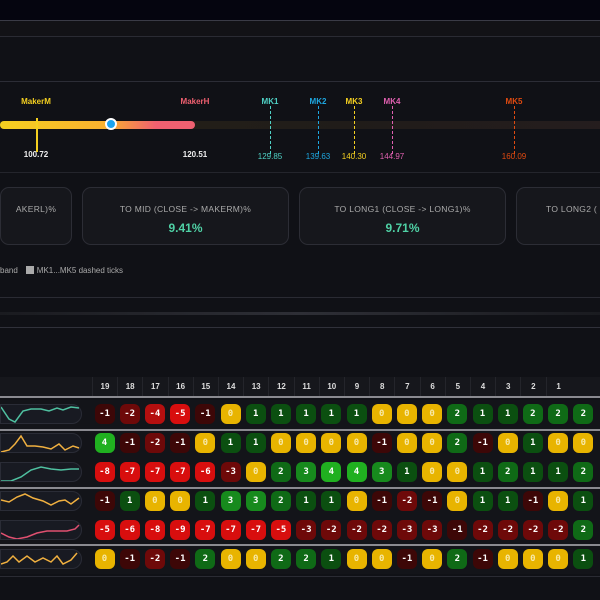 The height and width of the screenshot is (600, 600). What do you see at coordinates (280, 530) in the screenshot?
I see `score-cell: -5` at bounding box center [280, 530].